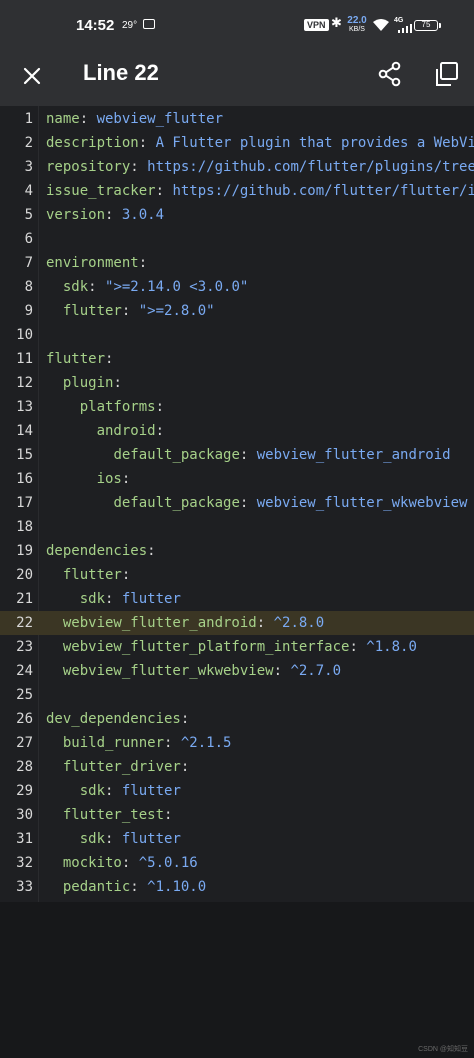 Image resolution: width=474 pixels, height=1058 pixels. What do you see at coordinates (237, 215) in the screenshot?
I see `code-line: 5 version: 3.0.4` at bounding box center [237, 215].